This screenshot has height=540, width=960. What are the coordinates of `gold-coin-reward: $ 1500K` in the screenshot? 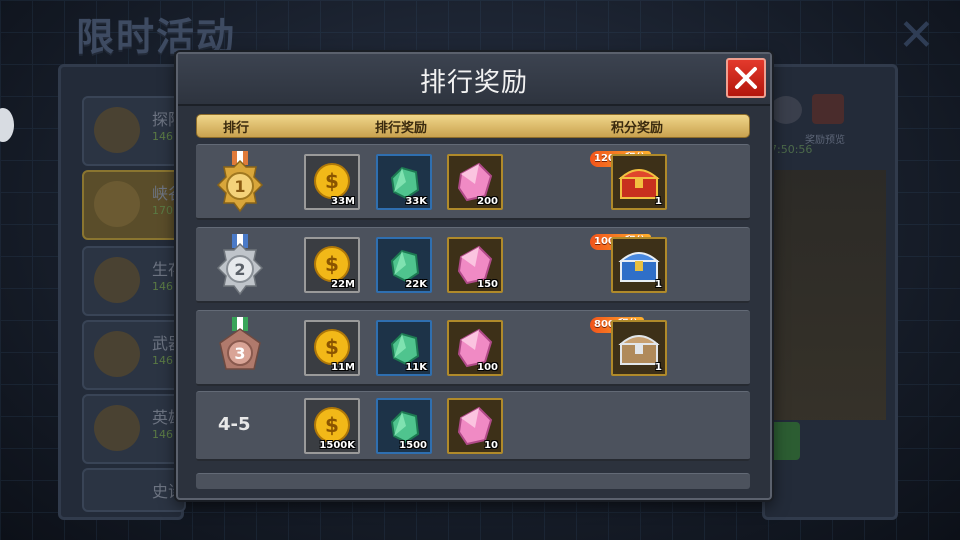 It's located at (332, 426).